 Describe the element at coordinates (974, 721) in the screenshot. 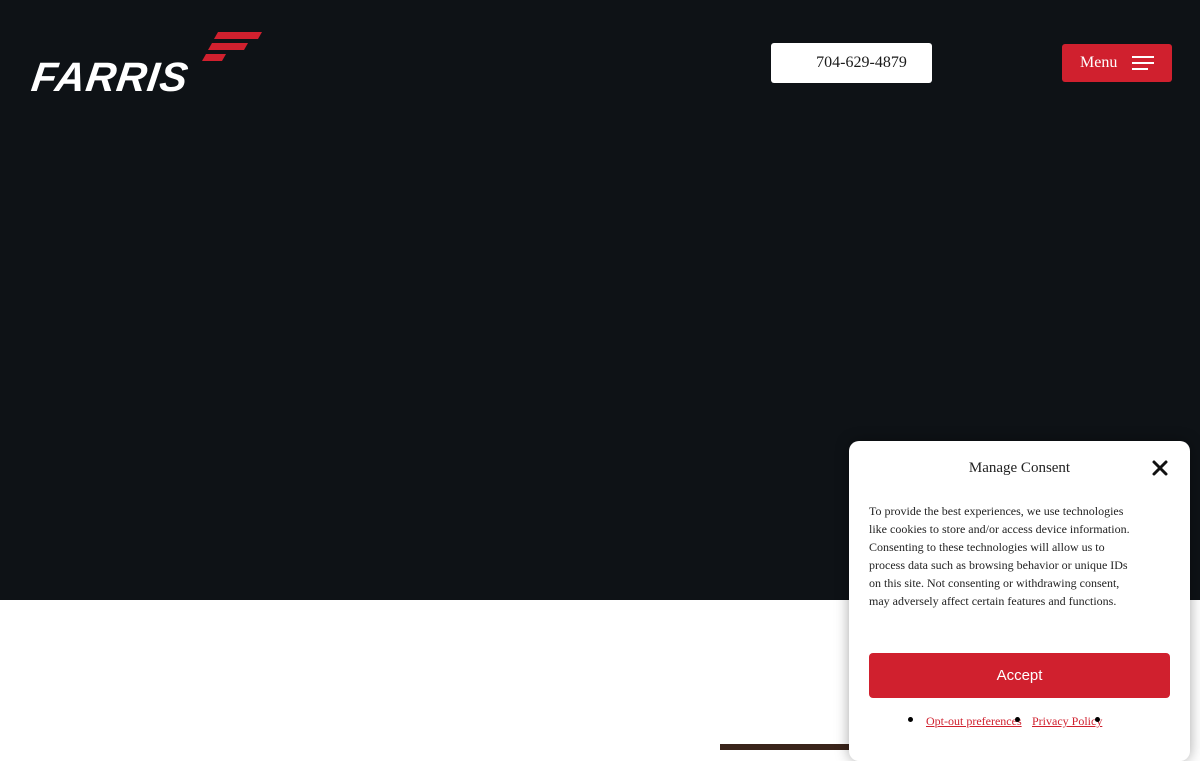

I see `opt-out-preferences-link: Opt-out preferences` at that location.